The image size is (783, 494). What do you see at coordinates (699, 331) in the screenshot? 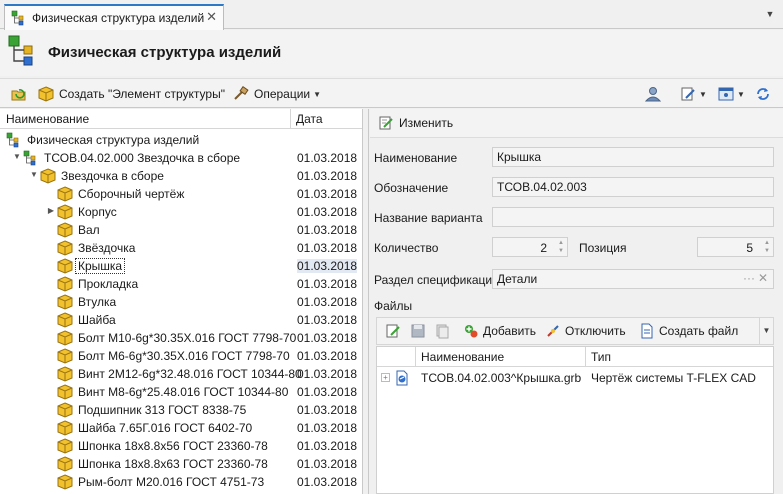
I see `create-file-label: Создать файл` at bounding box center [699, 331].